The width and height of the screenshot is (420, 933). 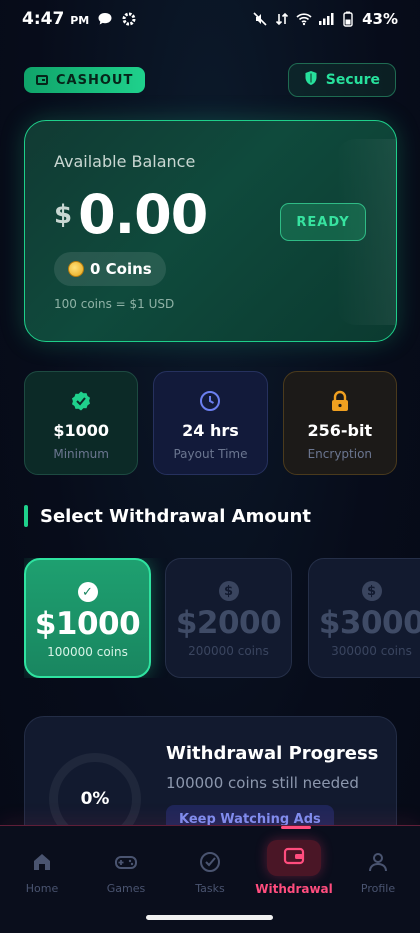 I want to click on amount-coins: 300000 coins, so click(x=371, y=651).